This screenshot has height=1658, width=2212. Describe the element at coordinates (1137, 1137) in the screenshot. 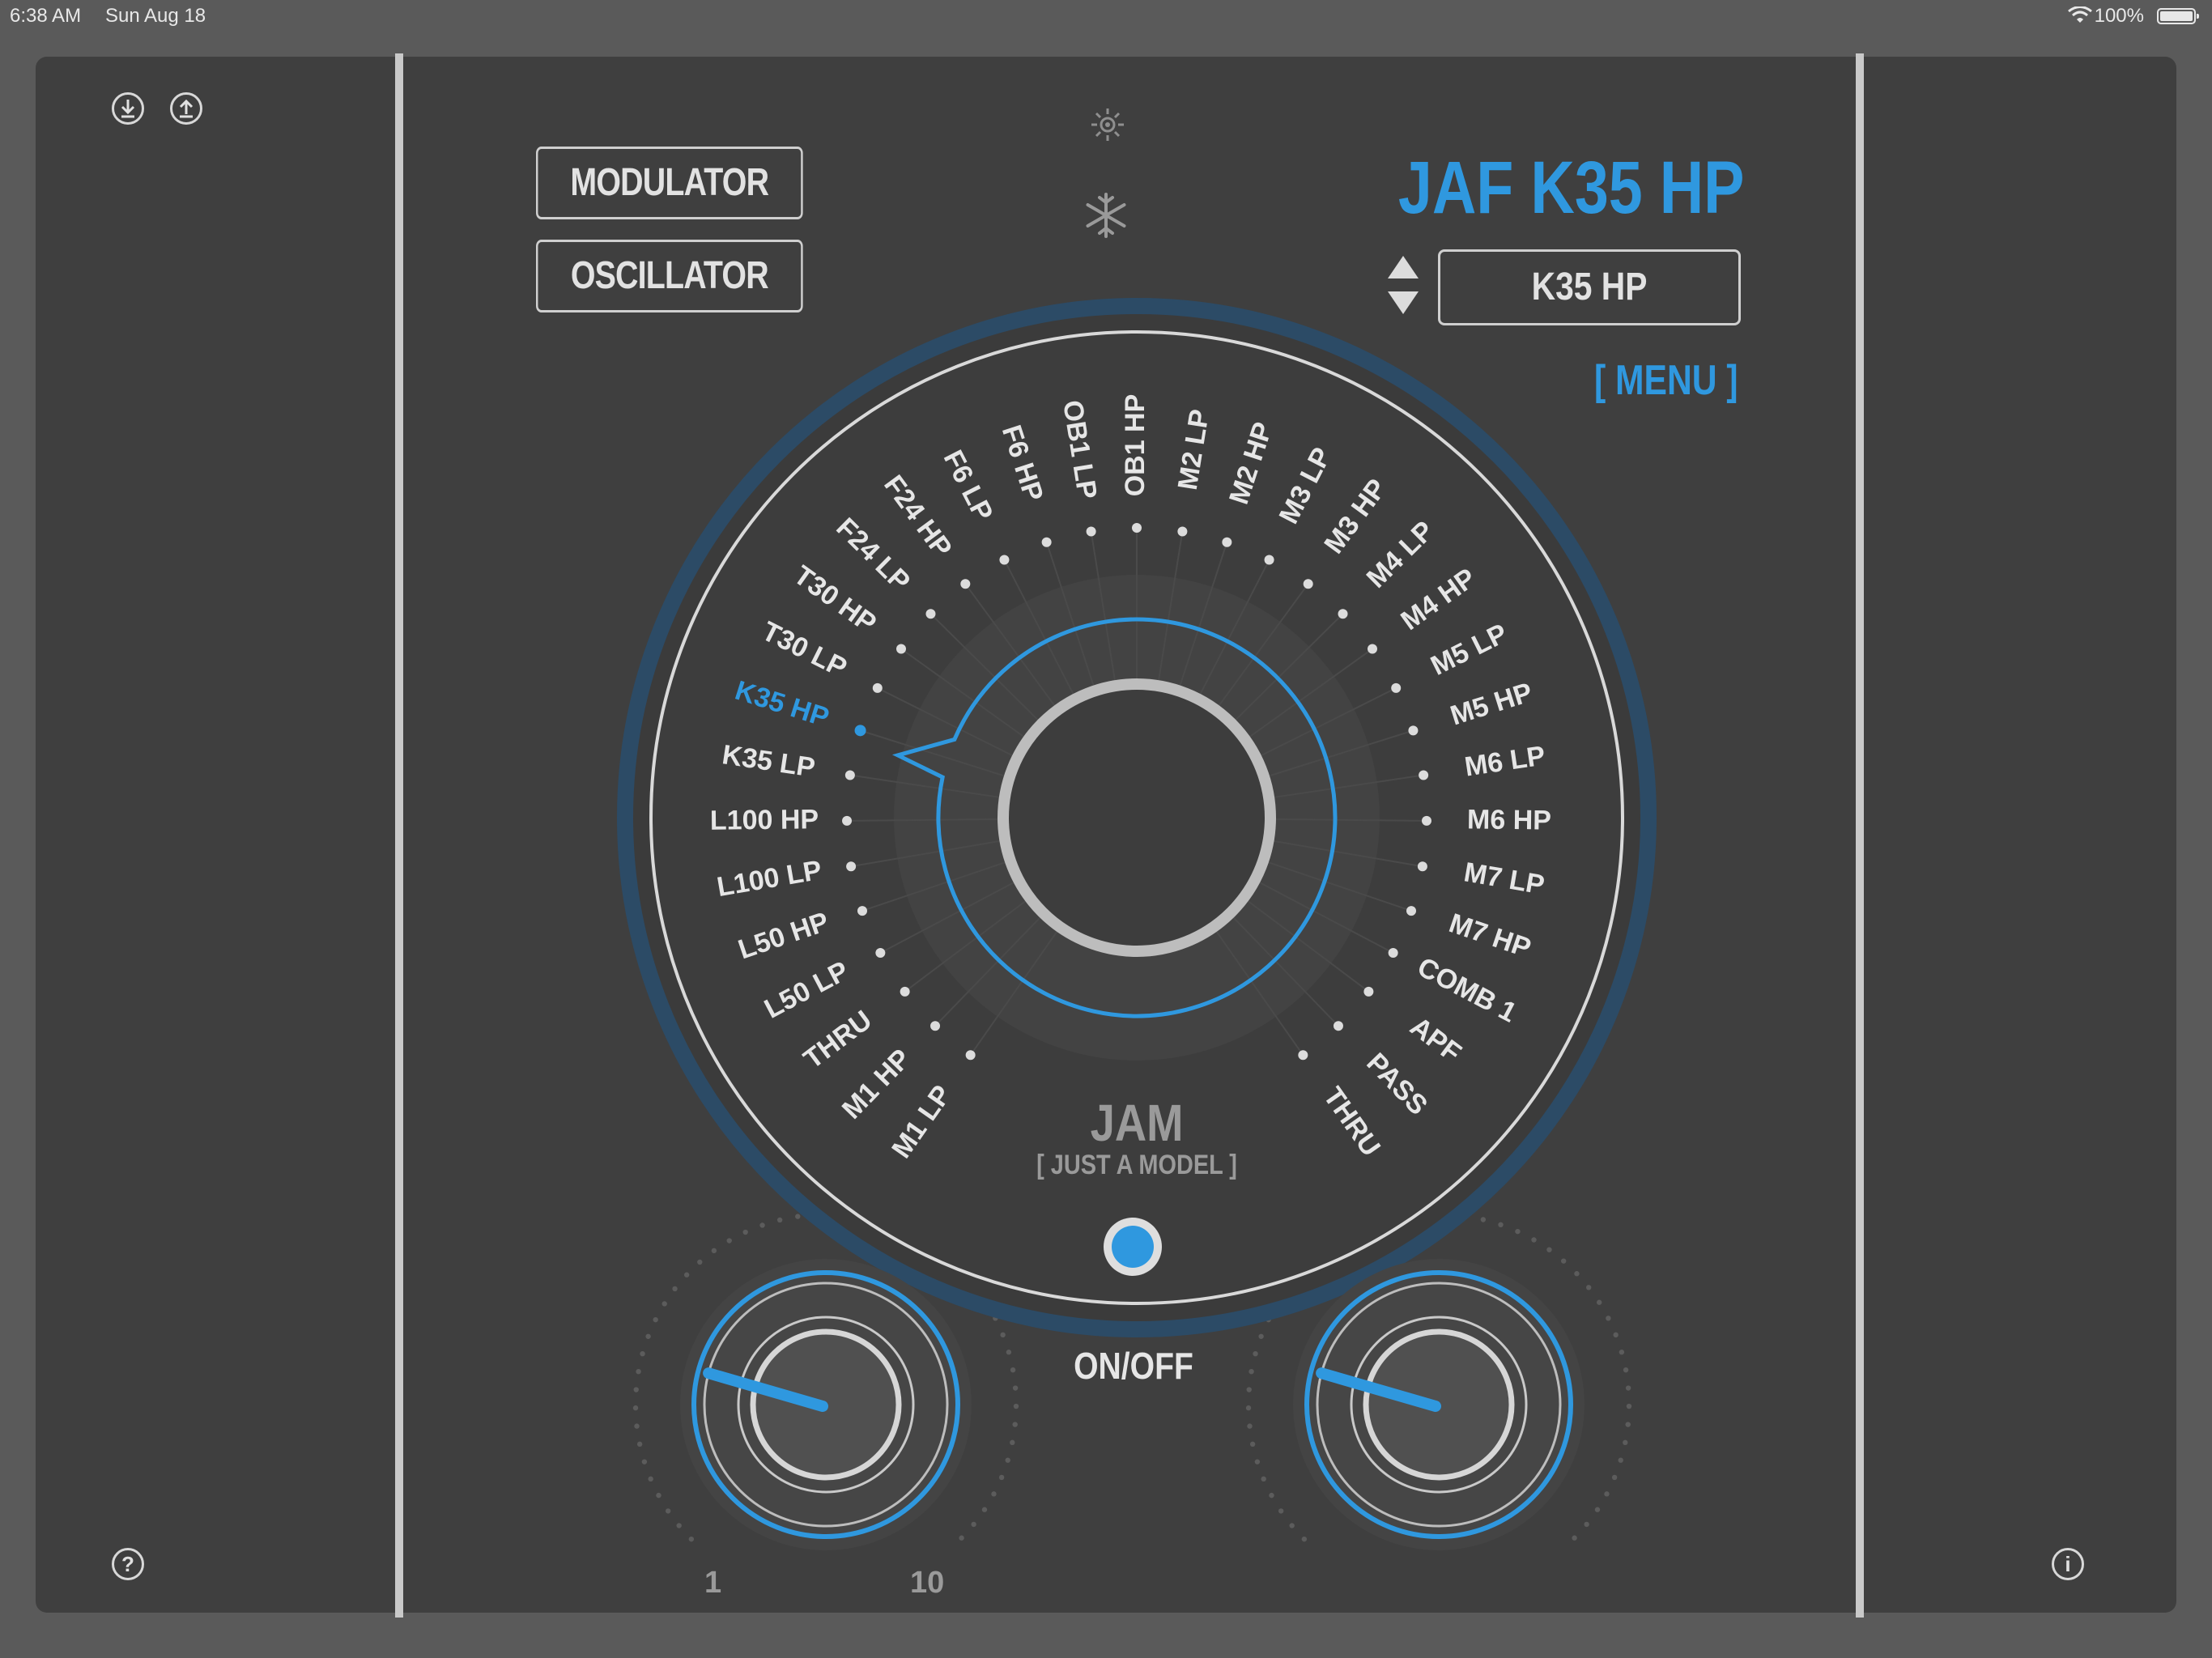

I see `brand: JAM [ JUST A MODEL ]` at that location.